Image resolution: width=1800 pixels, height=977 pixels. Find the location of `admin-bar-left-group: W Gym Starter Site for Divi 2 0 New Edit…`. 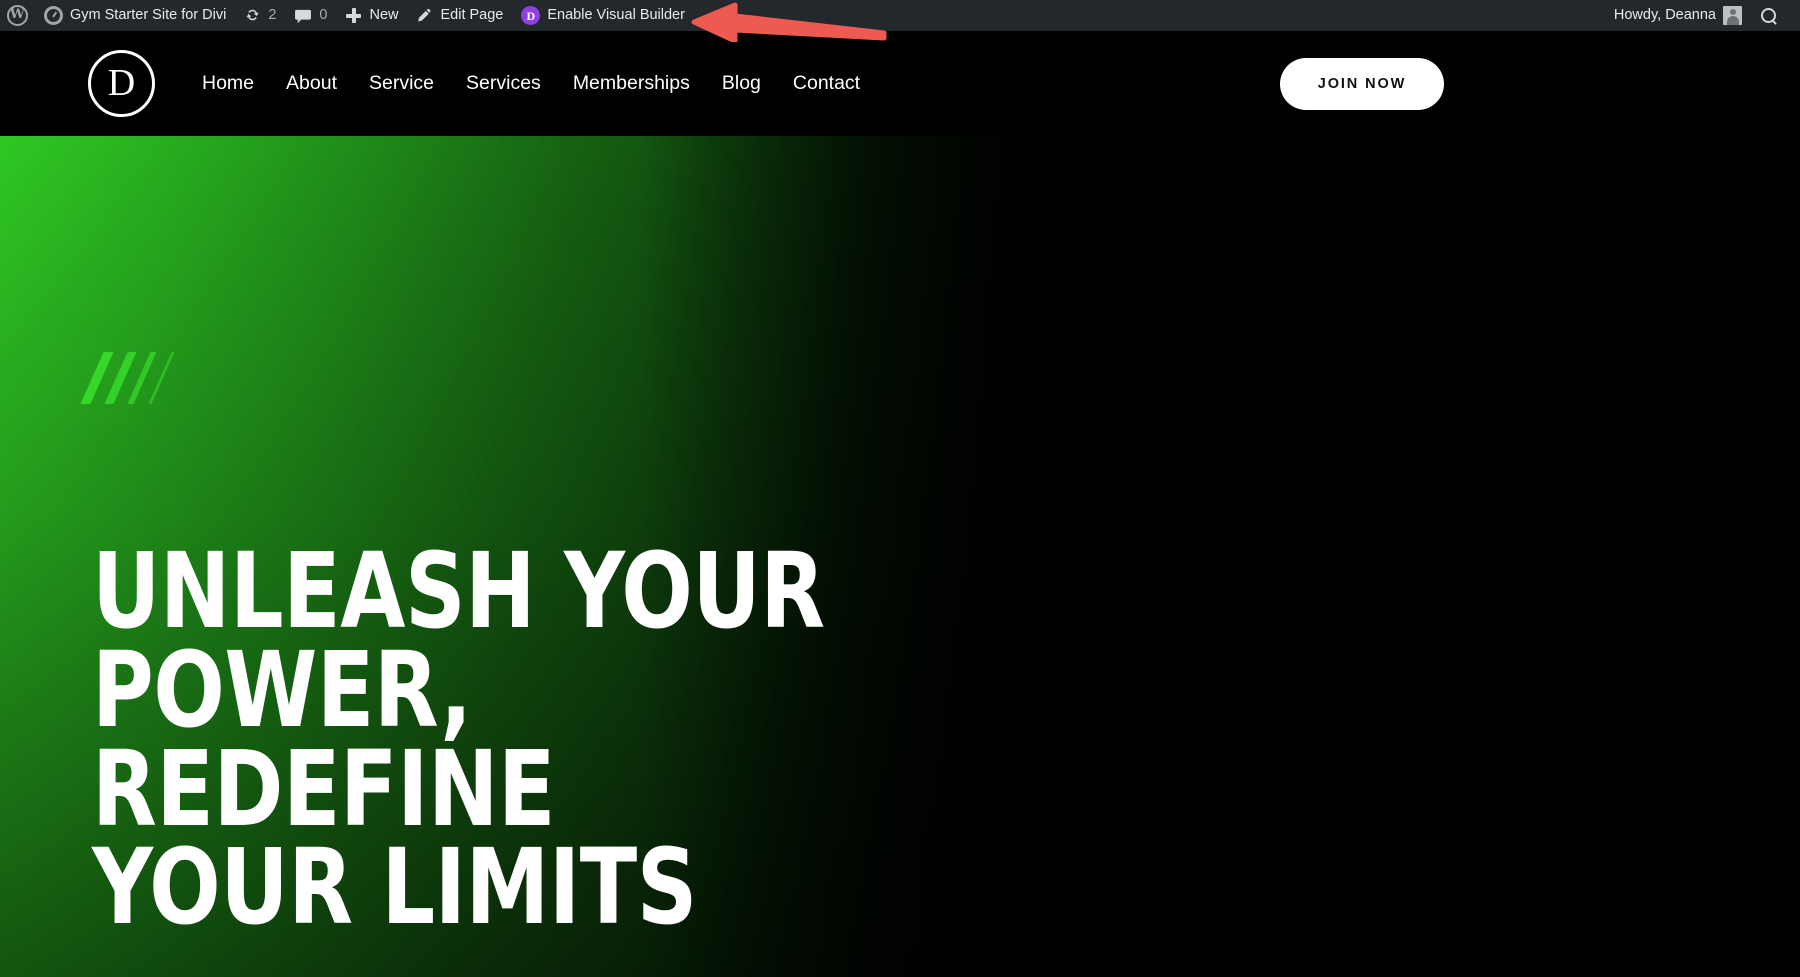

admin-bar-left-group: W Gym Starter Site for Divi 2 0 New Edit… is located at coordinates (347, 15).